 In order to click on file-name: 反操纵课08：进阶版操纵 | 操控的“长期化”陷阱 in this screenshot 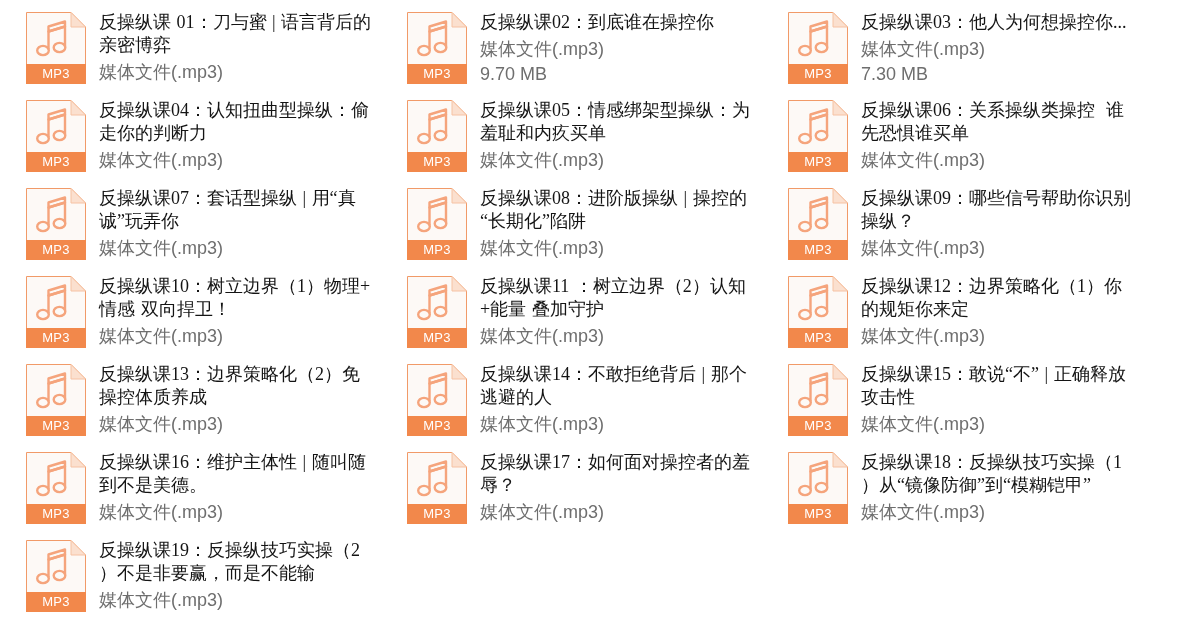, I will do `click(617, 210)`.